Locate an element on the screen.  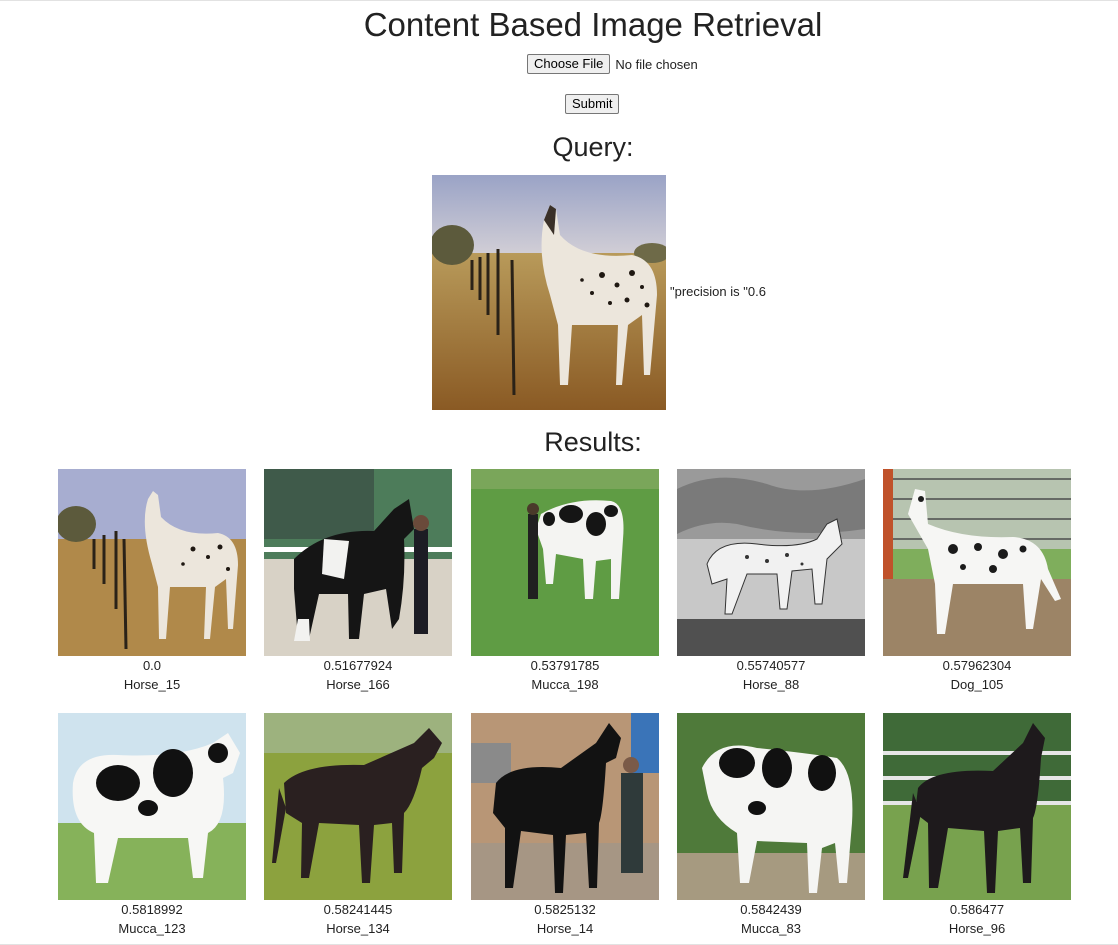
result-label: Horse_15 is located at coordinates (152, 684).